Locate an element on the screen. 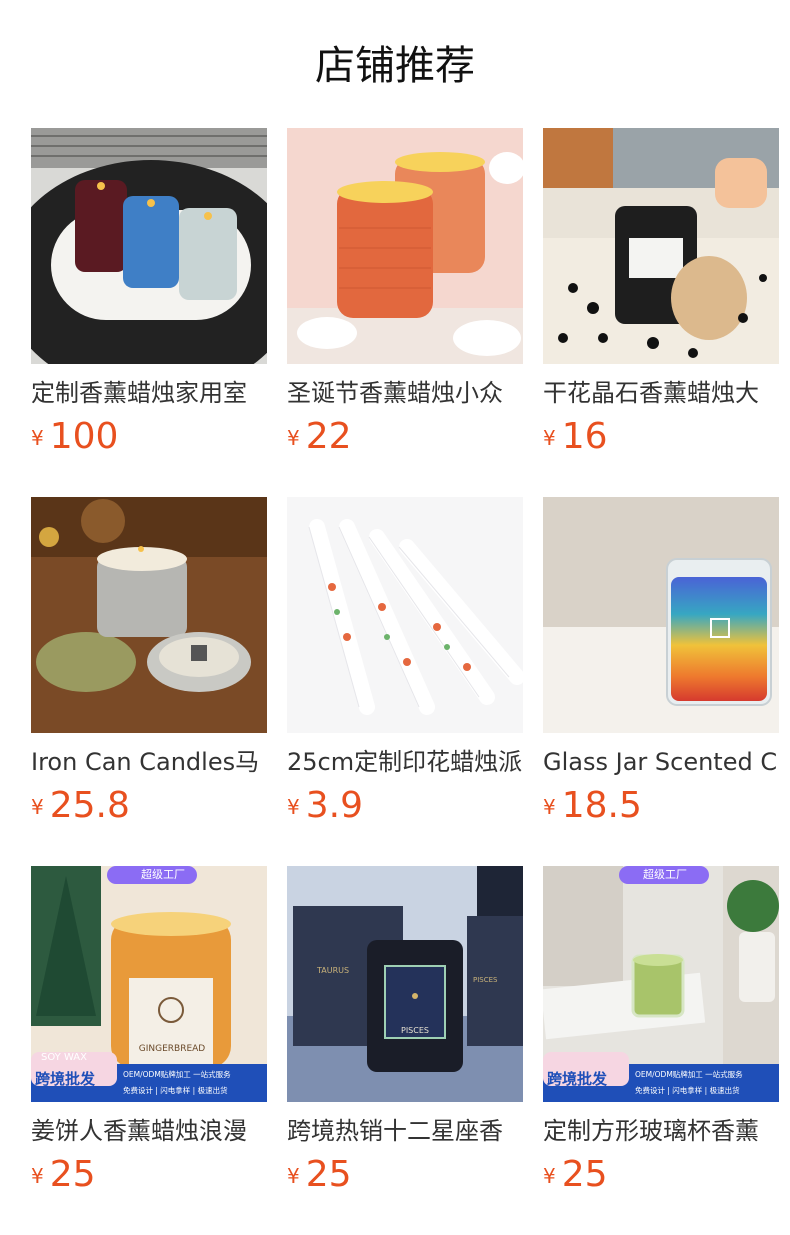 Image resolution: width=790 pixels, height=1235 pixels. price-amount: 16 is located at coordinates (584, 436).